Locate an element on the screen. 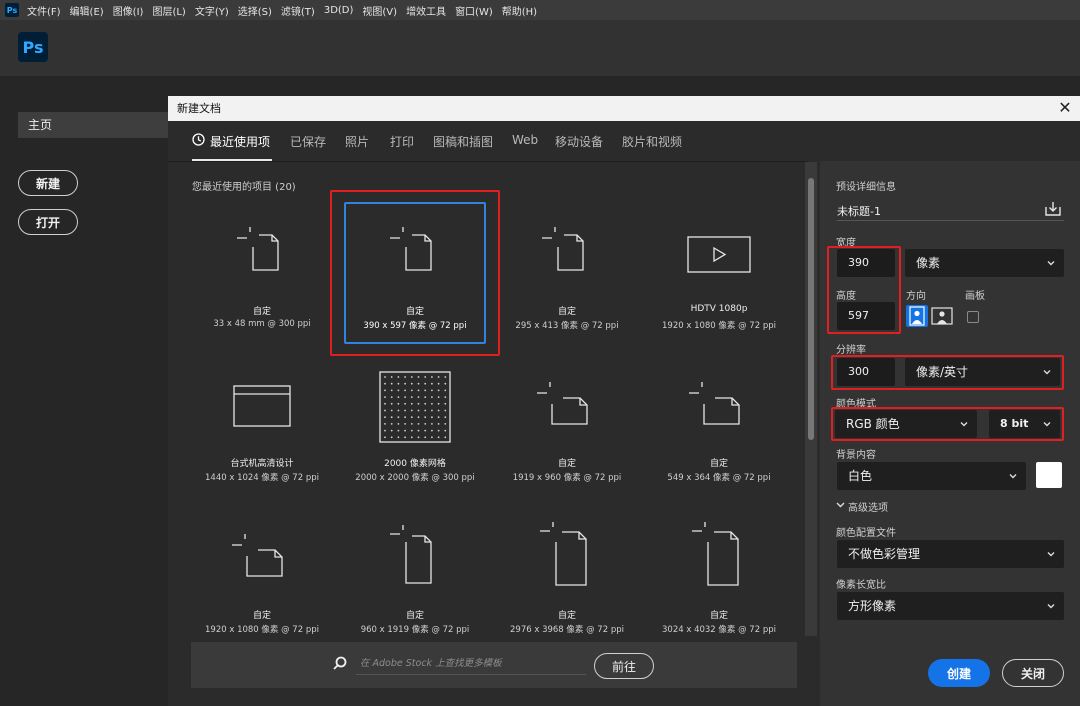 The width and height of the screenshot is (1080, 706). menu-plugins: 增效工具 is located at coordinates (426, 10).